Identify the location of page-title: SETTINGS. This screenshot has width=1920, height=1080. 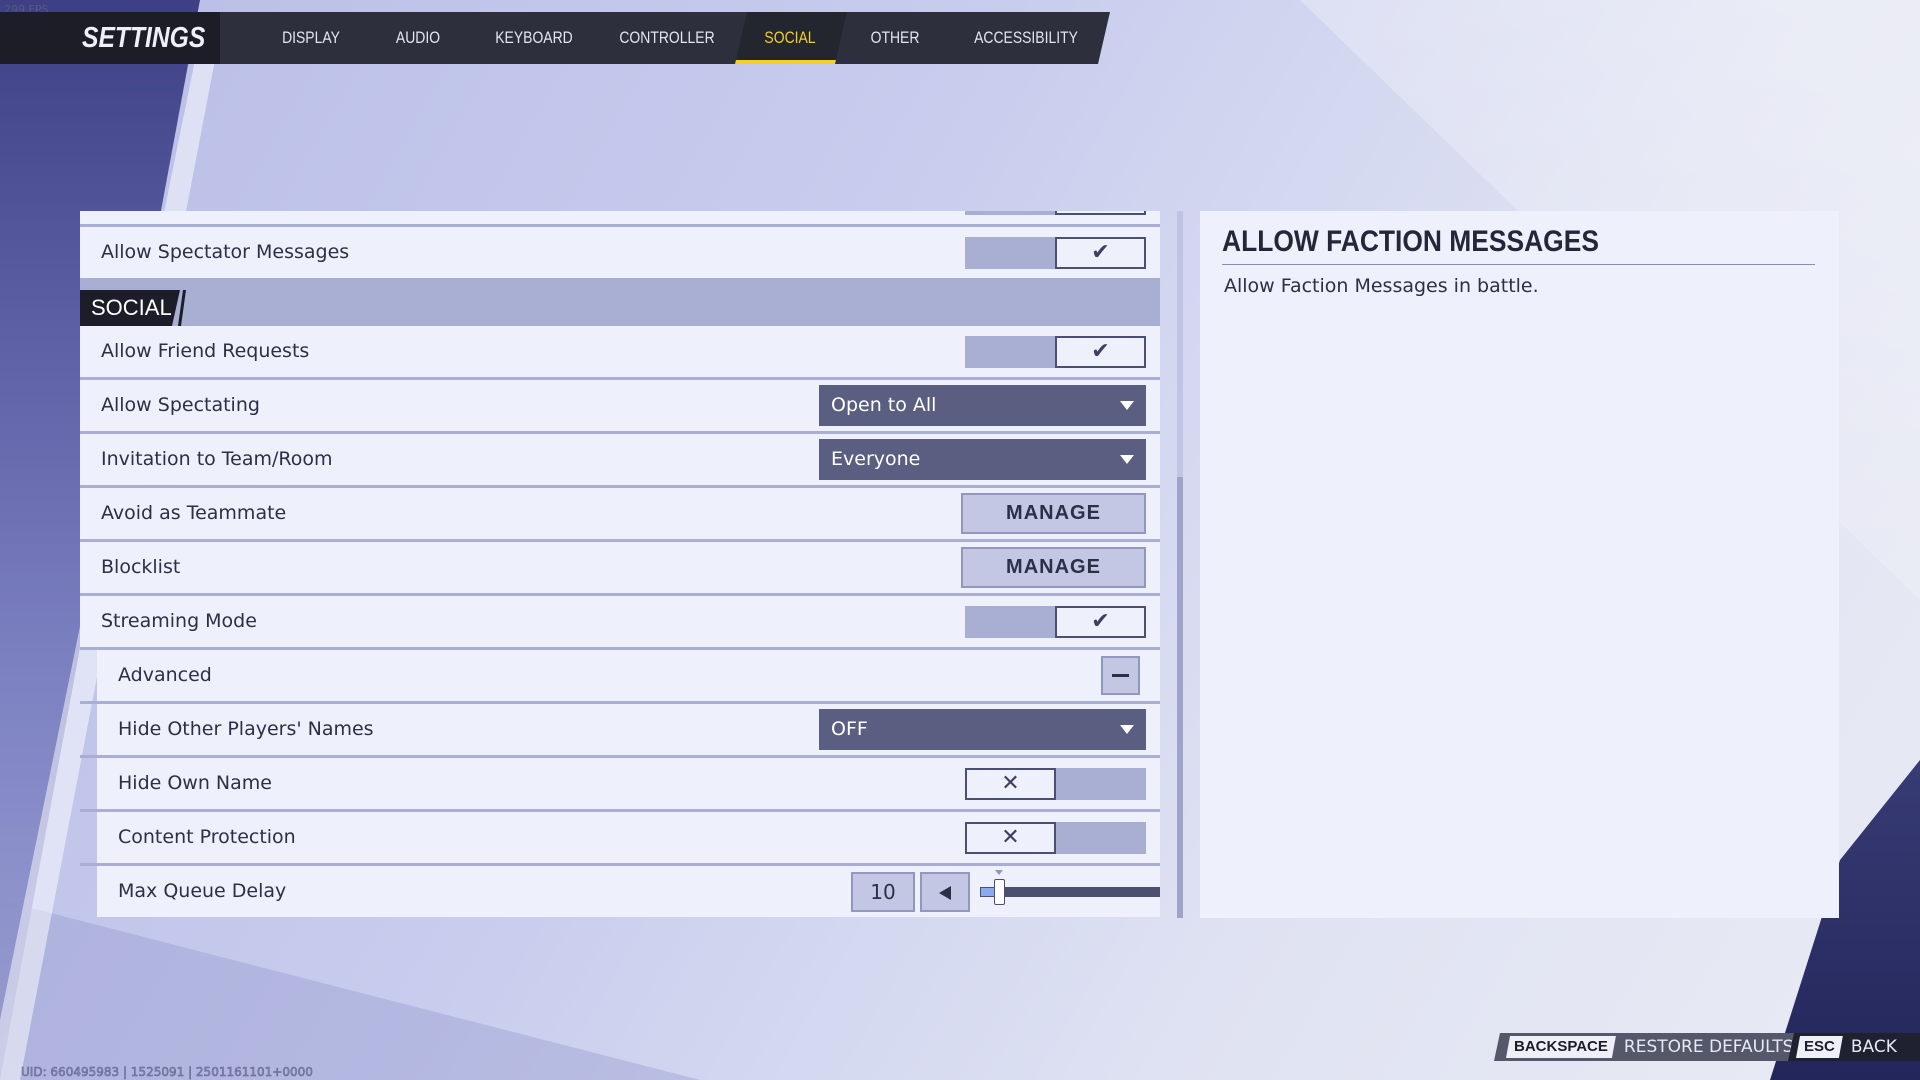
(144, 38).